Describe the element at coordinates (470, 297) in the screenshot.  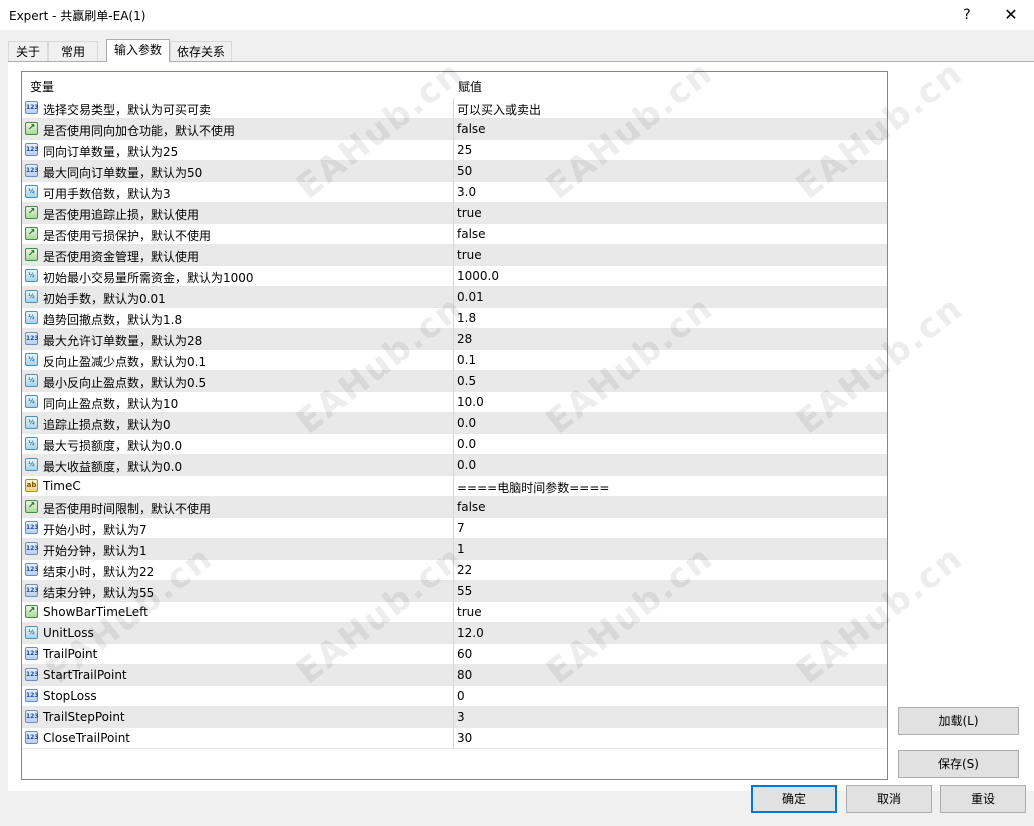
I see `parameter-value: 0.01` at that location.